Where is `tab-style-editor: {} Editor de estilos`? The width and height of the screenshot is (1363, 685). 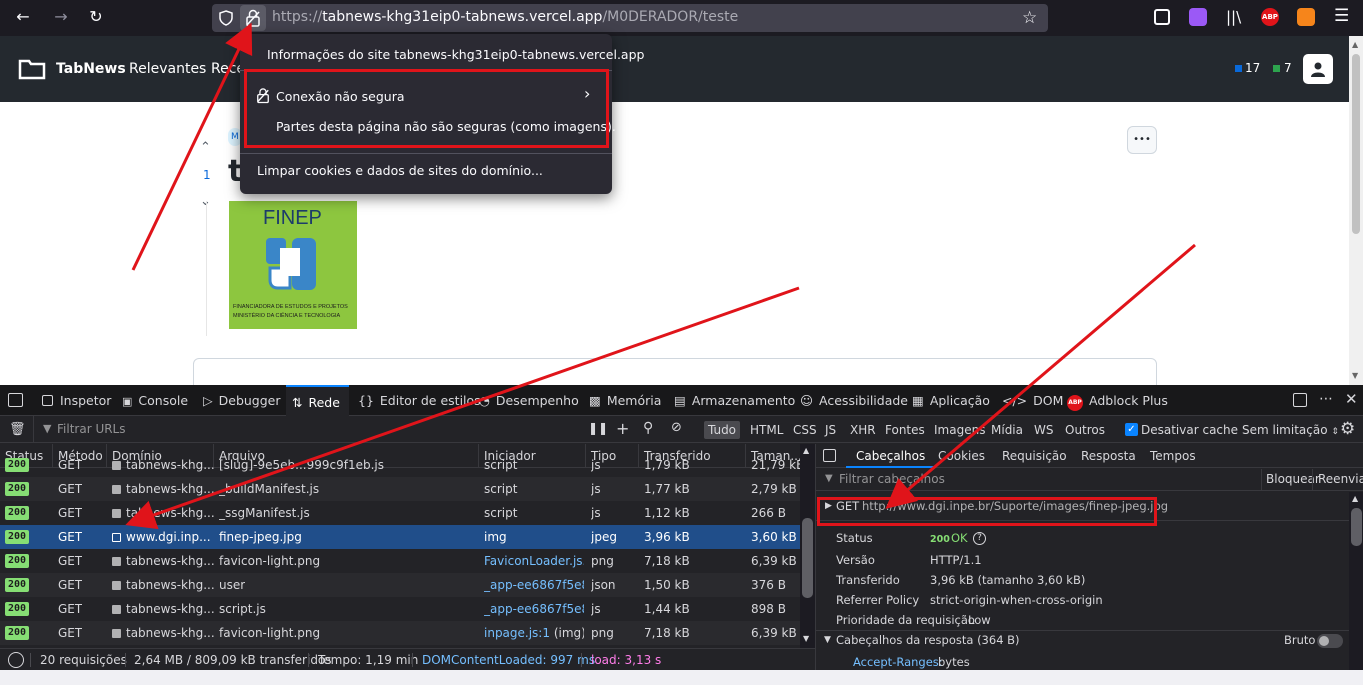
tab-style-editor: {} Editor de estilos is located at coordinates (419, 400).